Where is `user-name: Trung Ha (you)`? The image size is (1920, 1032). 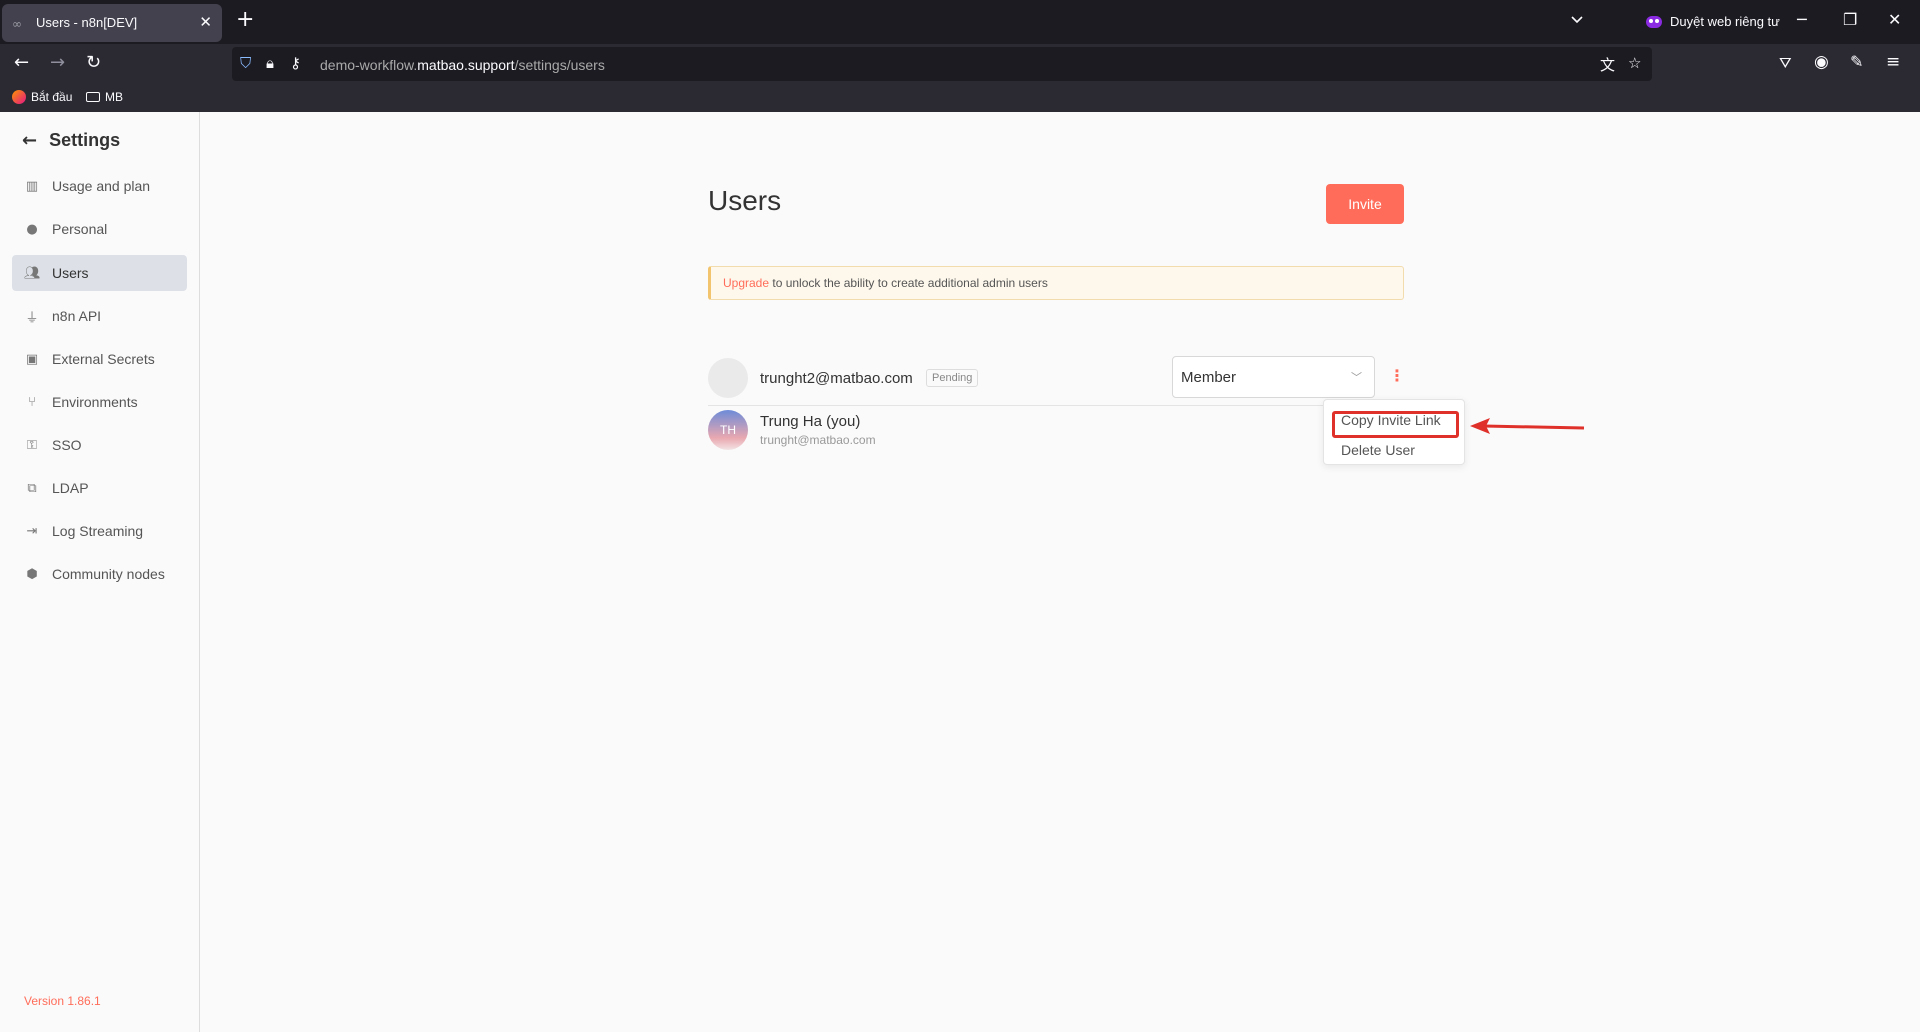
user-name: Trung Ha (you) is located at coordinates (810, 421).